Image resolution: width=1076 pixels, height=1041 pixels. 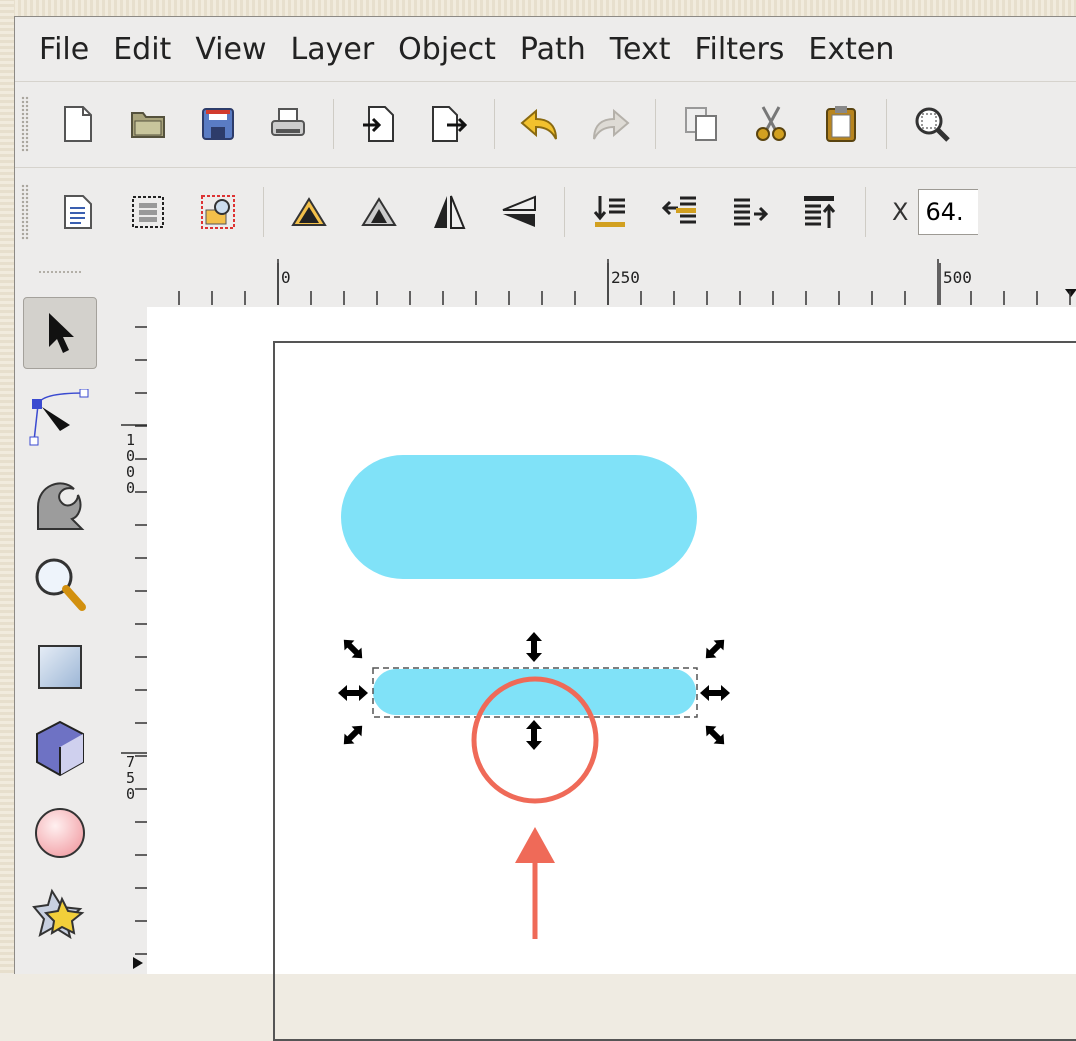 What do you see at coordinates (534, 647) in the screenshot?
I see `scale-handle-top` at bounding box center [534, 647].